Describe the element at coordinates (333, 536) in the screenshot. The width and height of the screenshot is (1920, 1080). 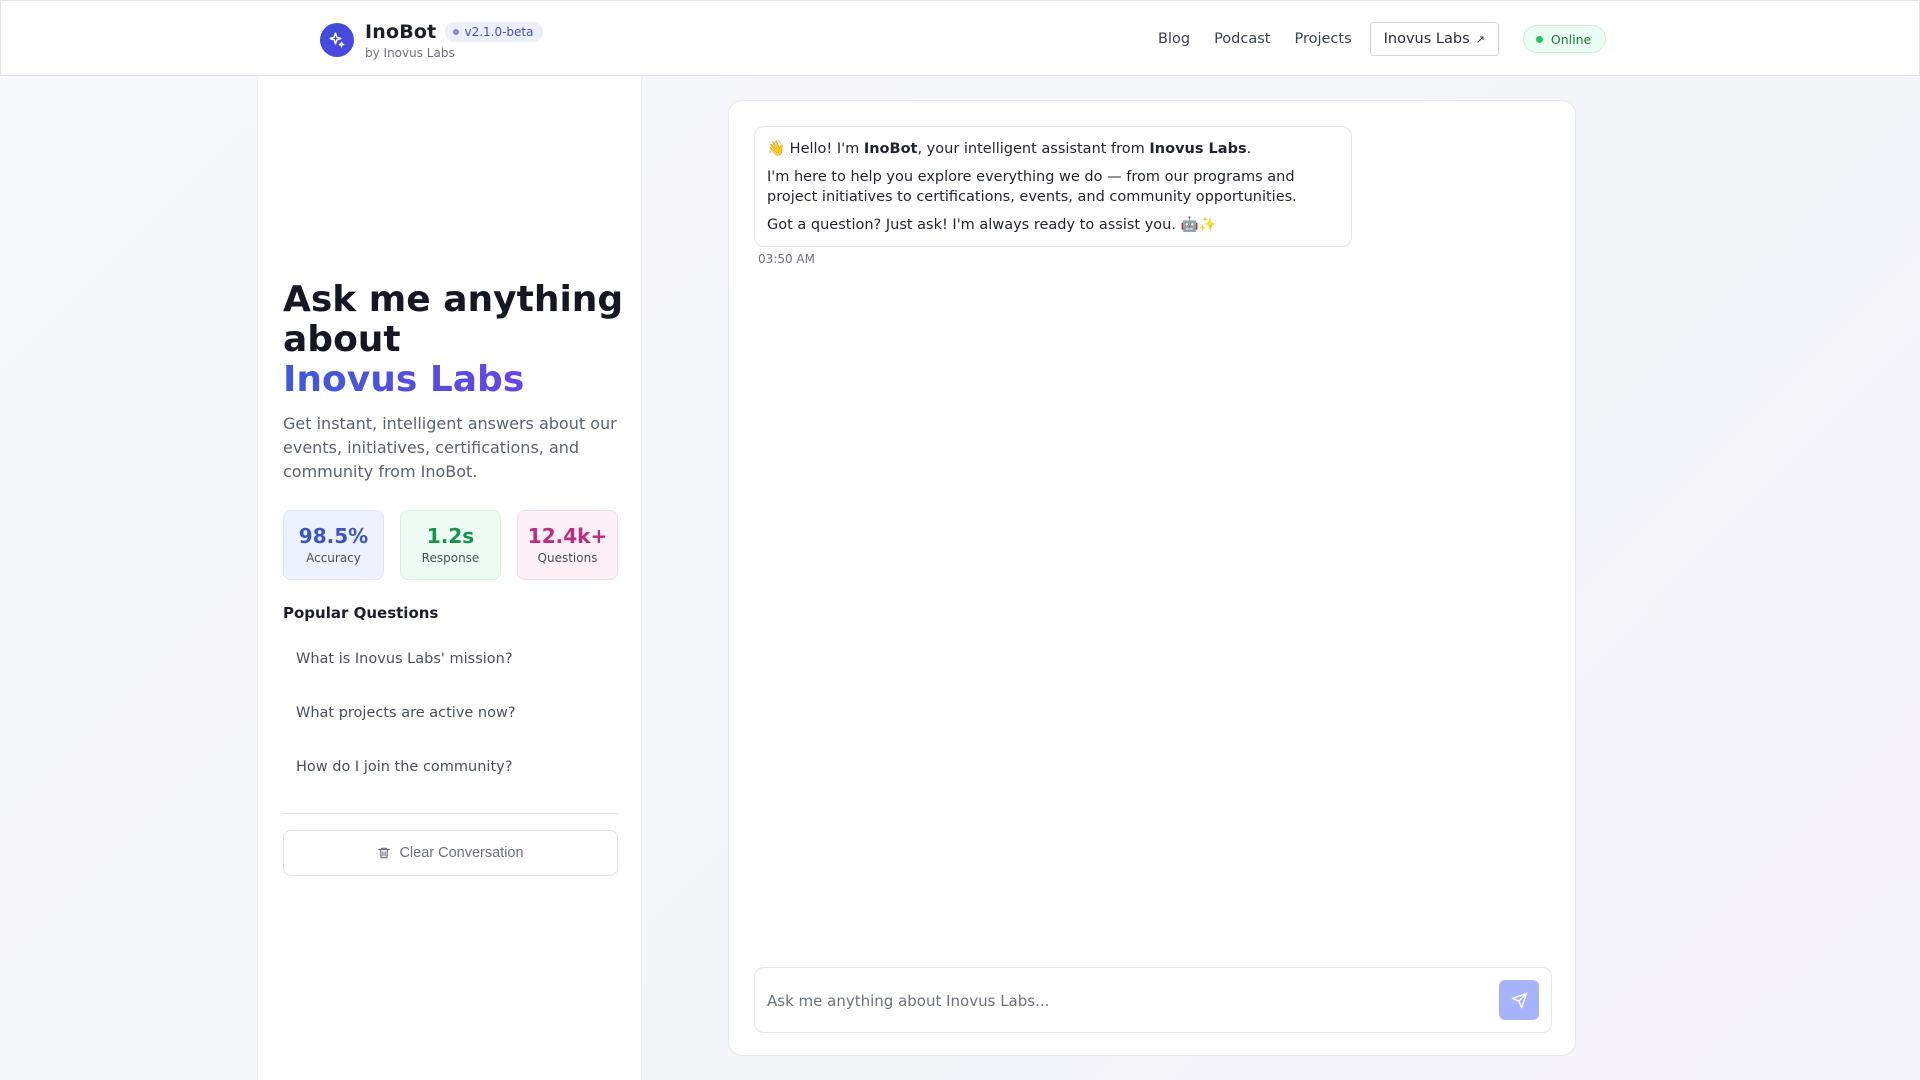
I see `stat-value: 98.5%` at that location.